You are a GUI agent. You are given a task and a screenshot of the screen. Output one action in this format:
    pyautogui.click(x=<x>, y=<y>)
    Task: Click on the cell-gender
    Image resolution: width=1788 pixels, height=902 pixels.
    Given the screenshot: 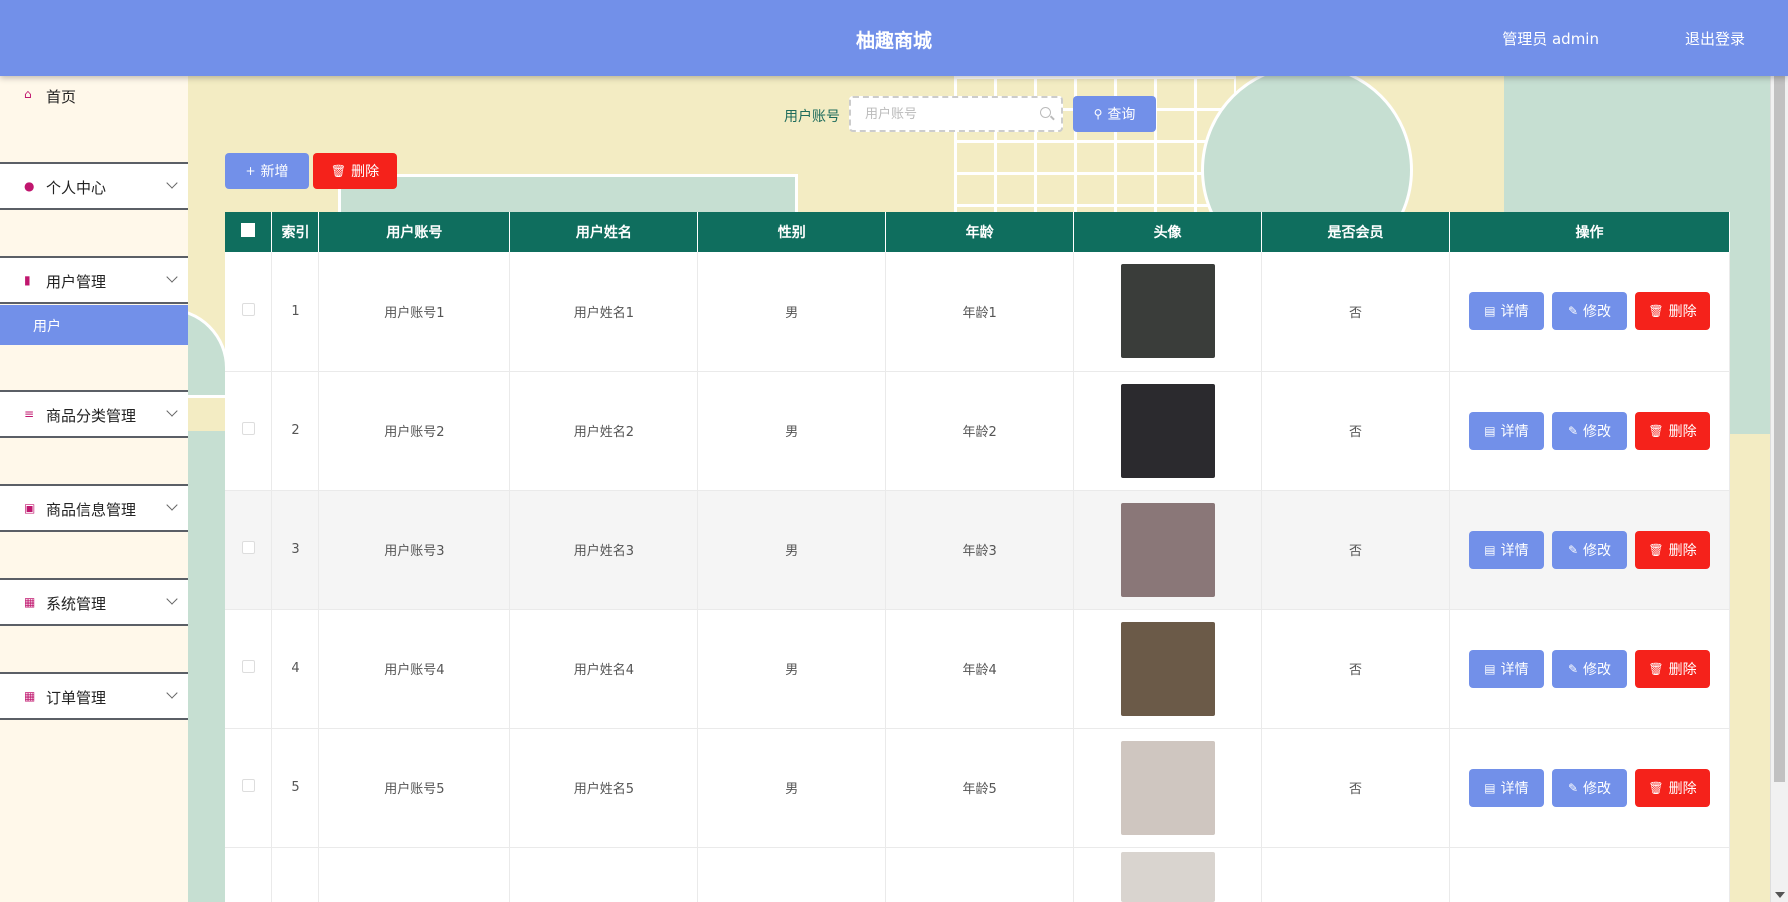 What is the action you would take?
    pyautogui.click(x=792, y=874)
    